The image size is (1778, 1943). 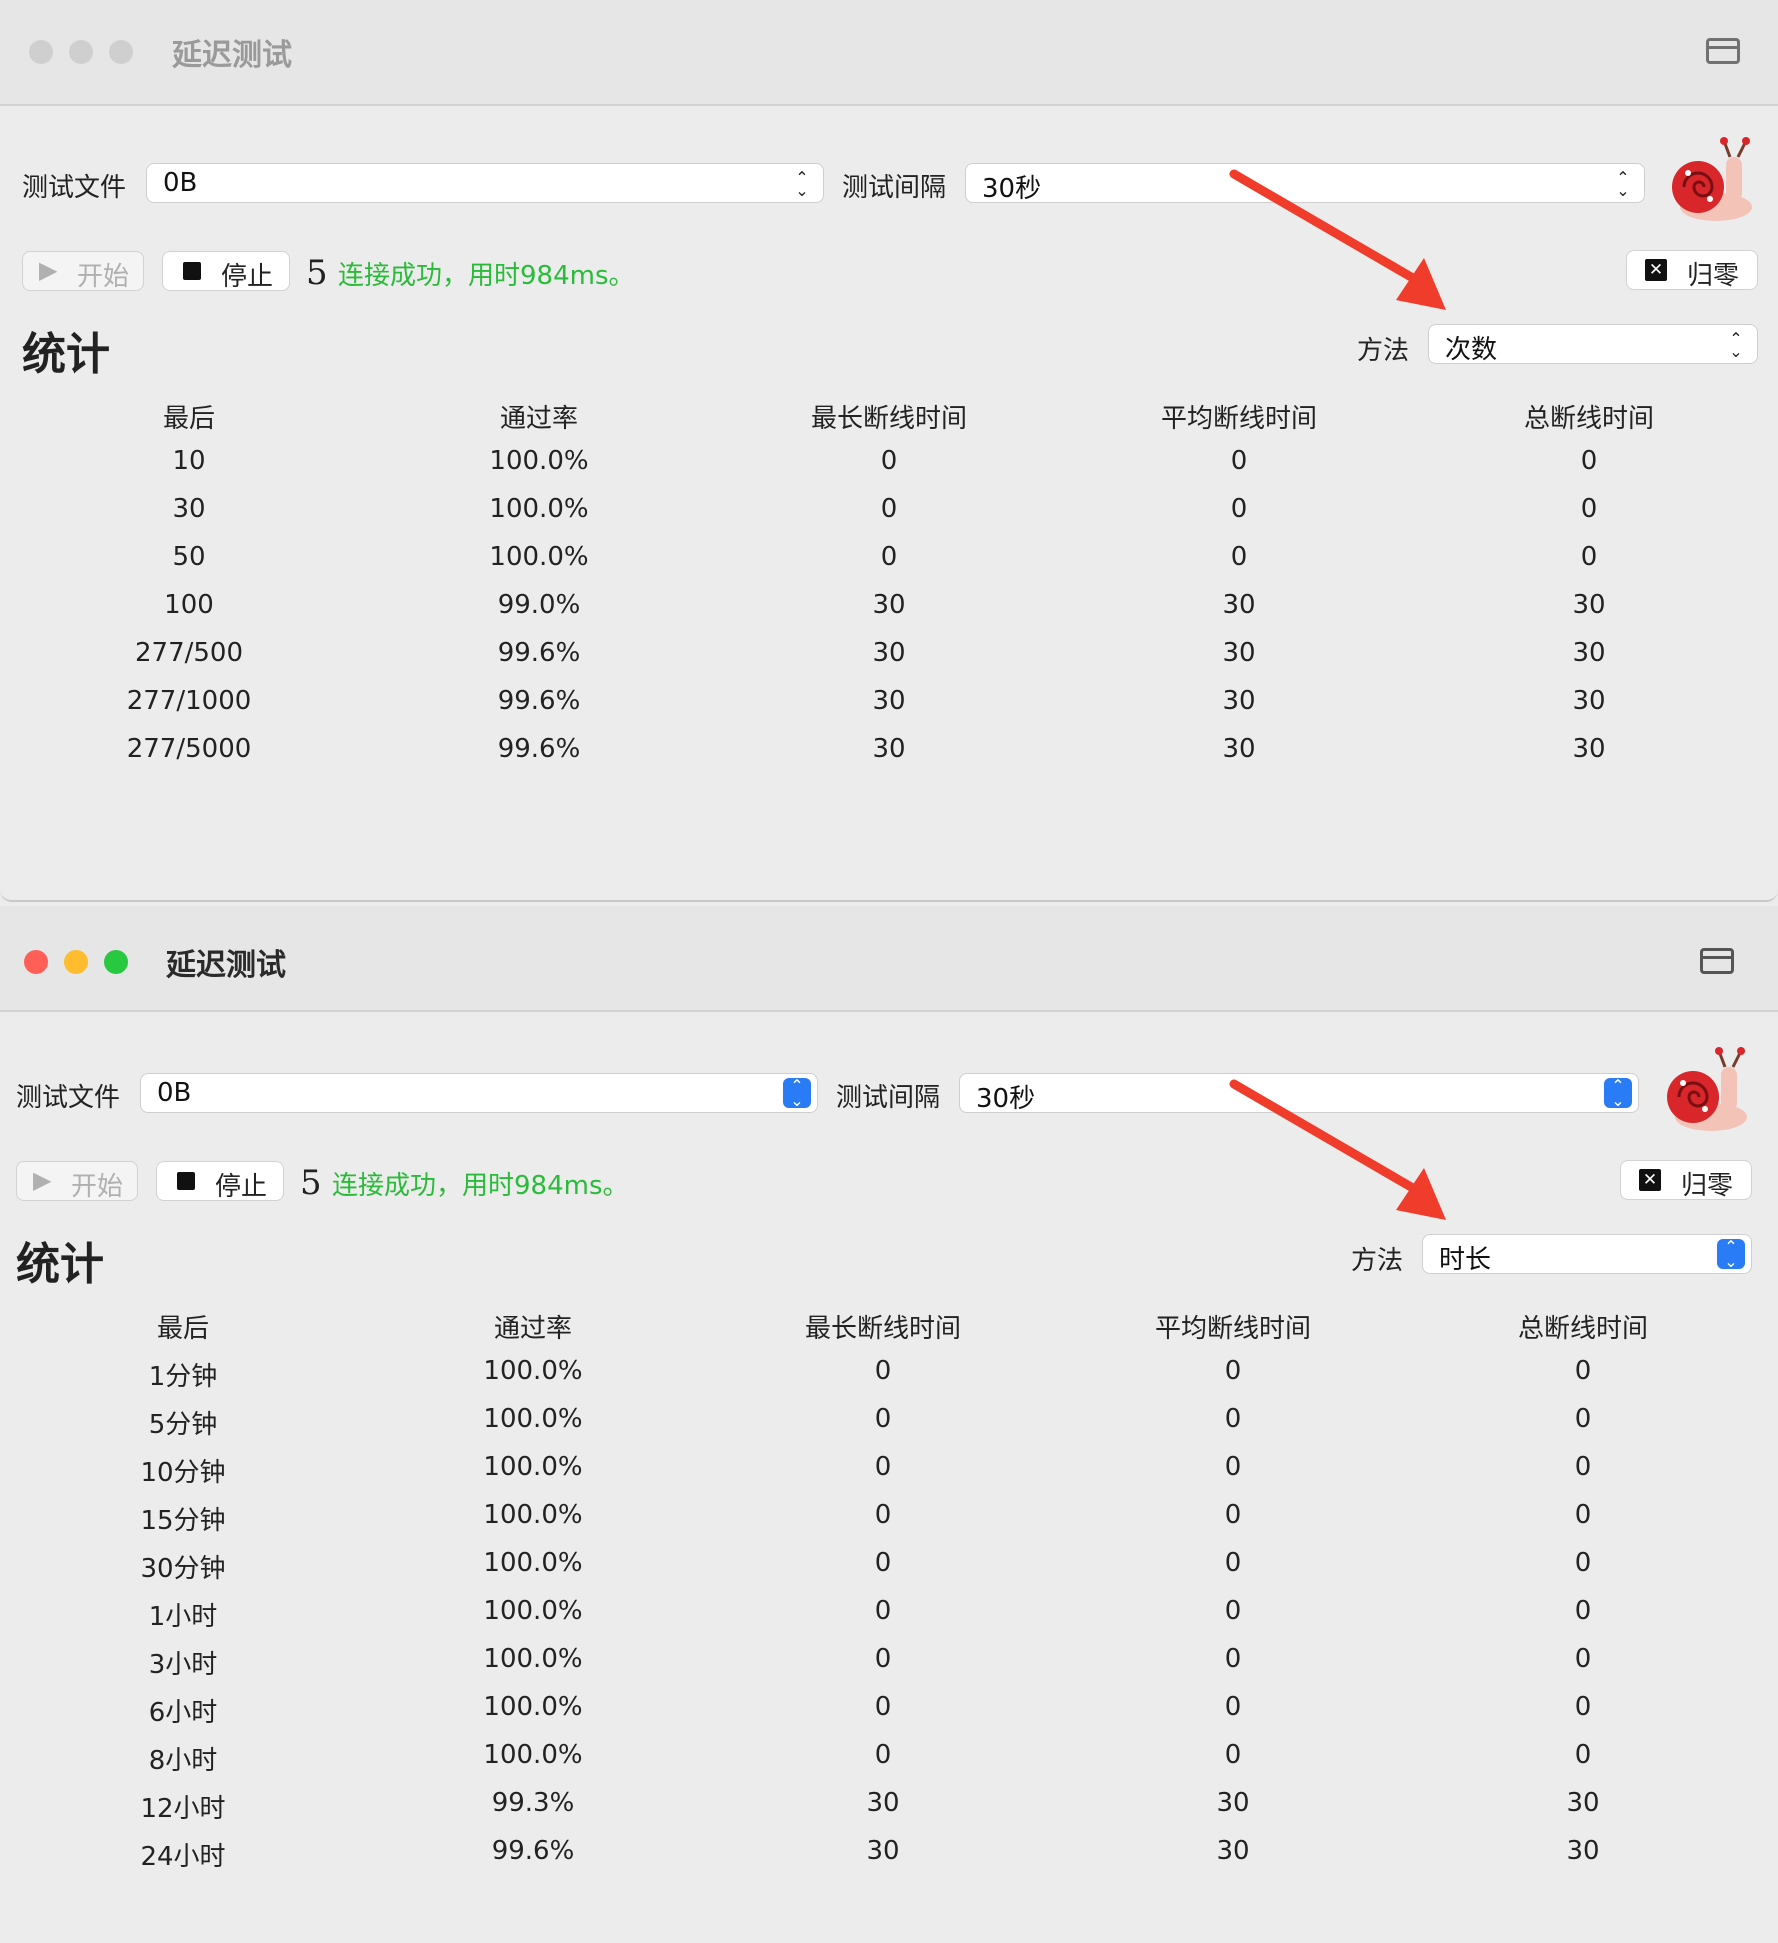 What do you see at coordinates (1337, 1149) in the screenshot?
I see `red-arrow-annotation` at bounding box center [1337, 1149].